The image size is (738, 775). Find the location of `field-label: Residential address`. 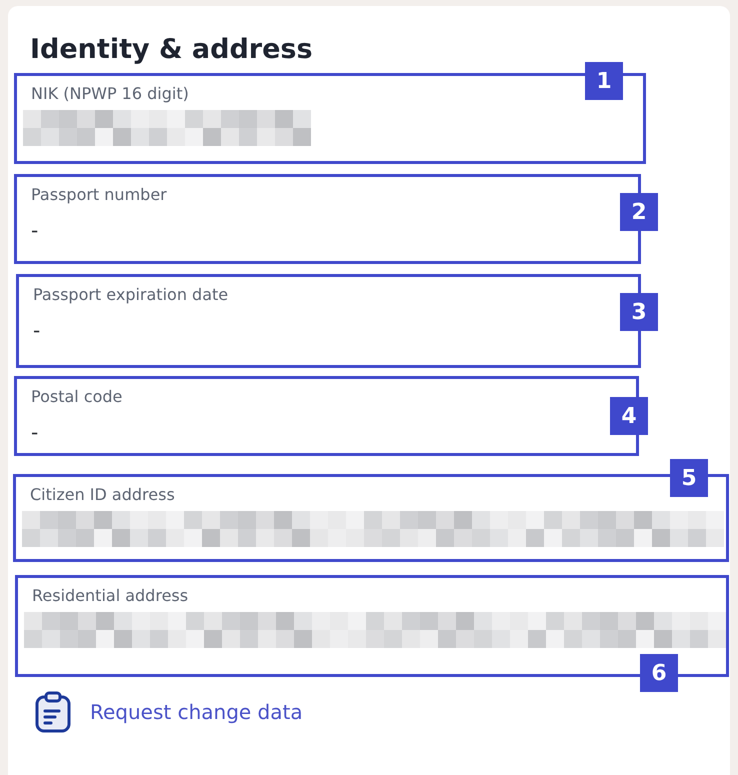

field-label: Residential address is located at coordinates (111, 596).